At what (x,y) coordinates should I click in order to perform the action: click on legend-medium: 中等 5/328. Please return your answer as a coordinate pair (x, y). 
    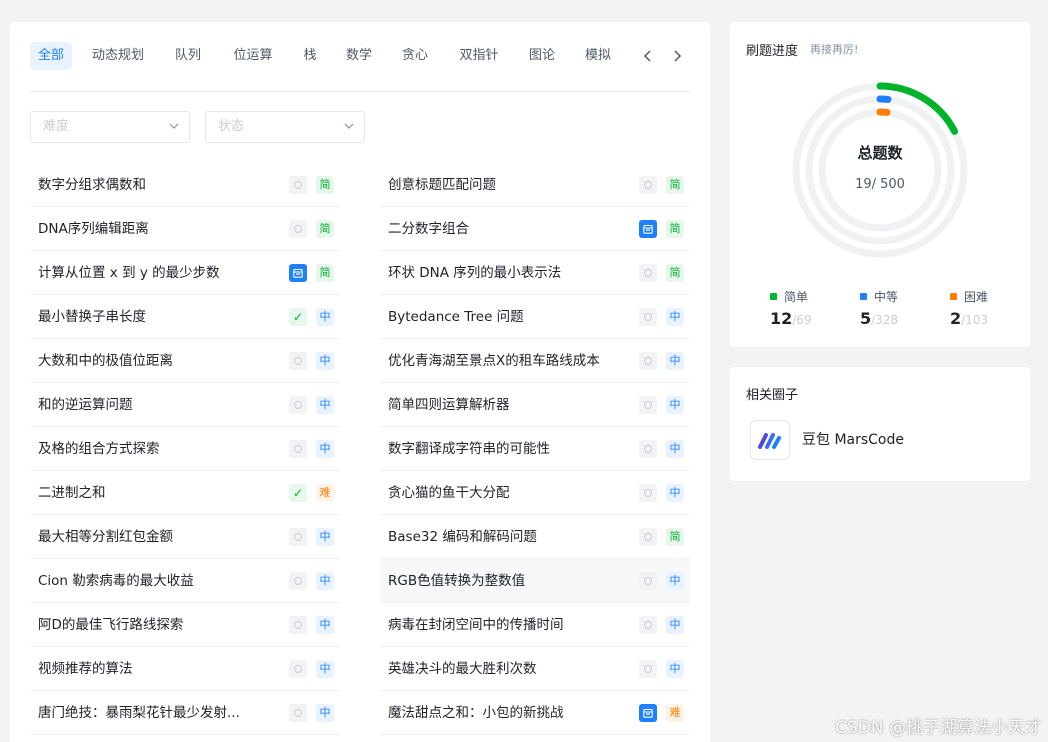
    Looking at the image, I should click on (900, 308).